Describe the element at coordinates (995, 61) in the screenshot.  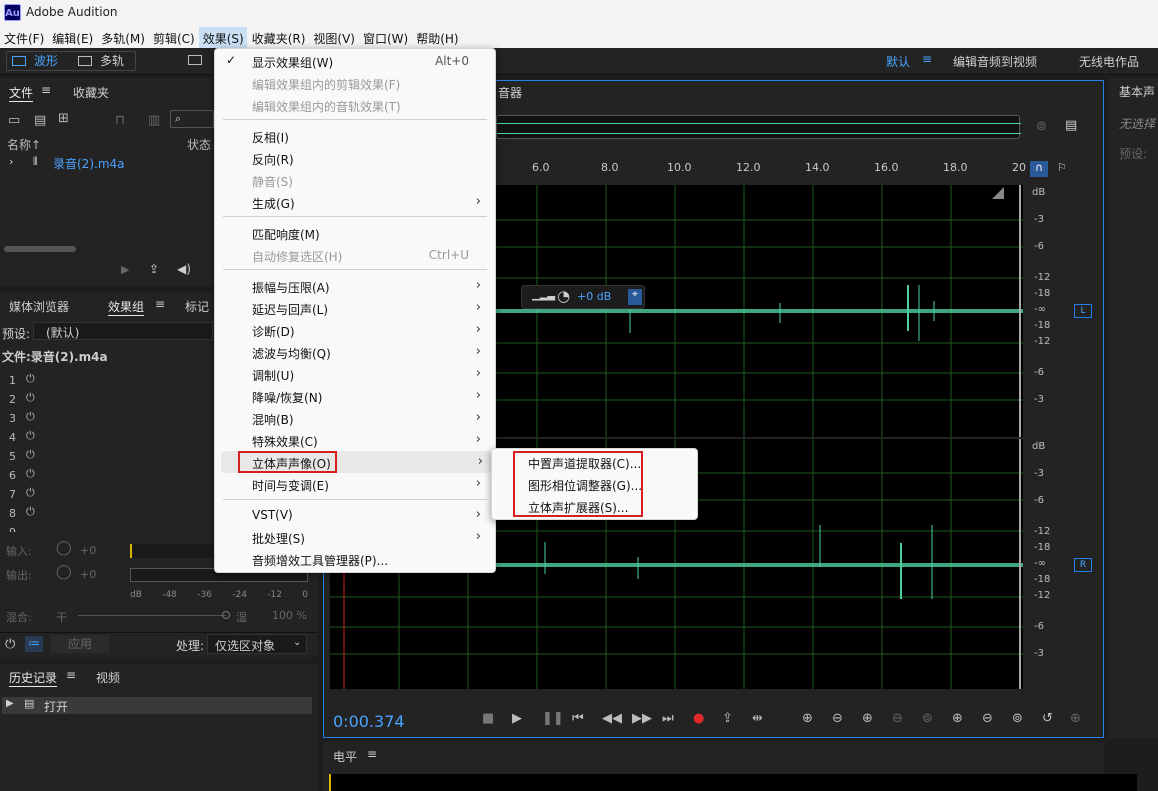
I see `workspace-edit-video: 编辑音频到视频` at that location.